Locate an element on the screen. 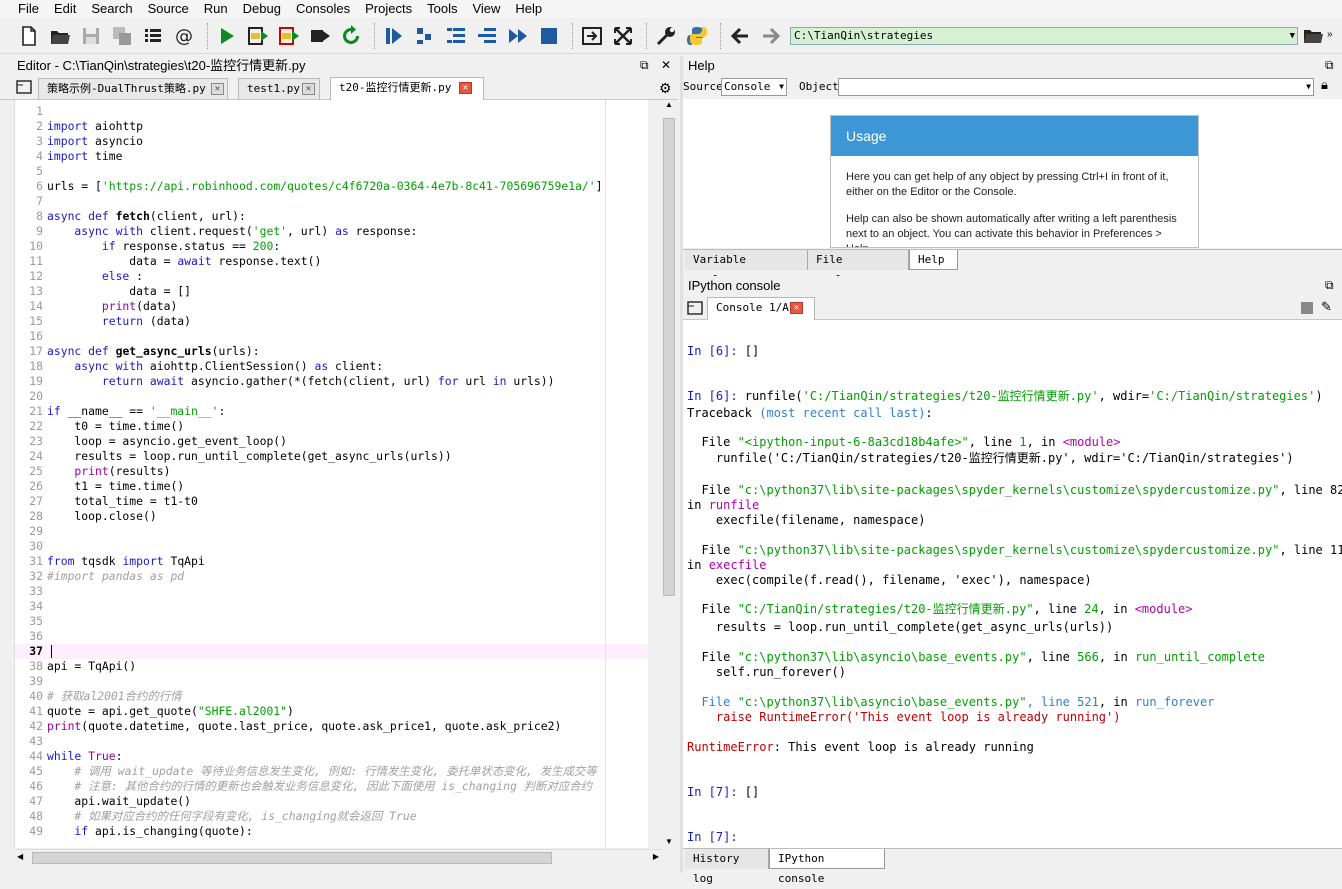 The image size is (1342, 889). line-number: 20 is located at coordinates (36, 396).